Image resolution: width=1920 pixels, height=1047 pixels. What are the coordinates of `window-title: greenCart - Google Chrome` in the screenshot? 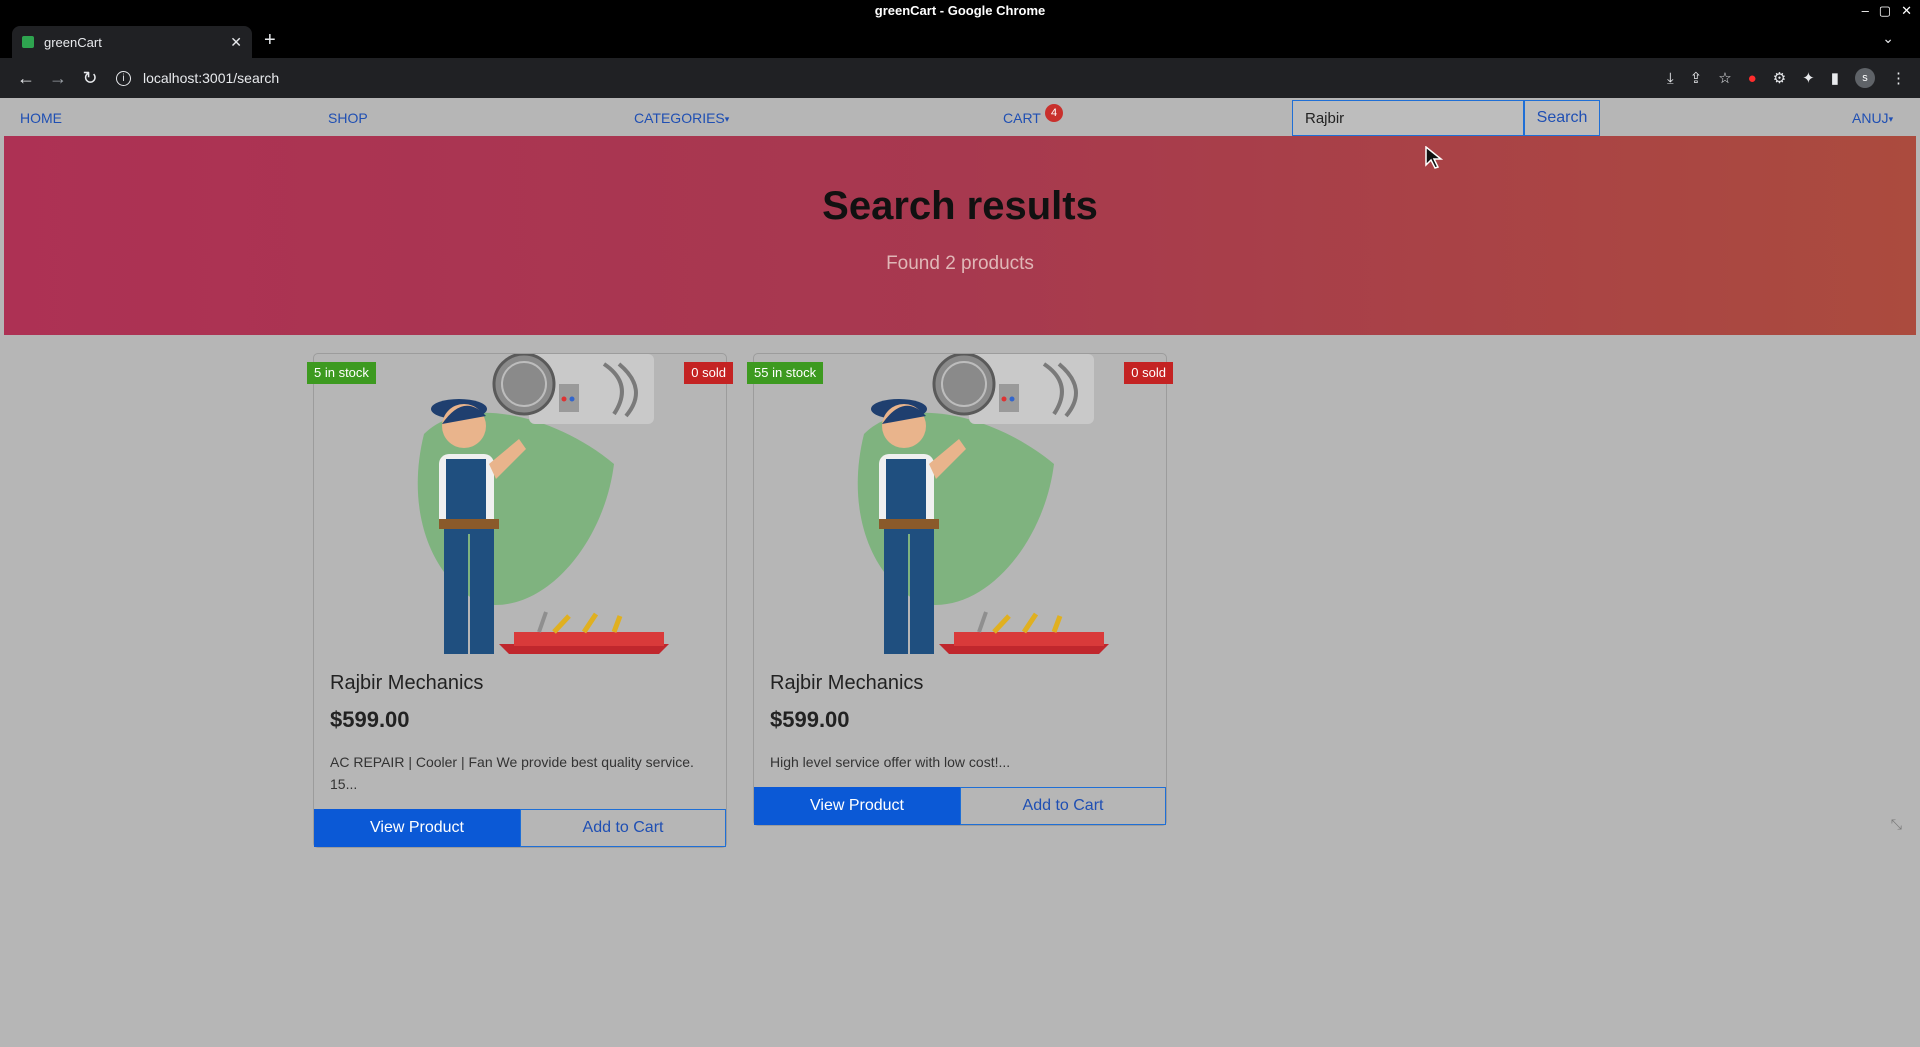 It's located at (960, 10).